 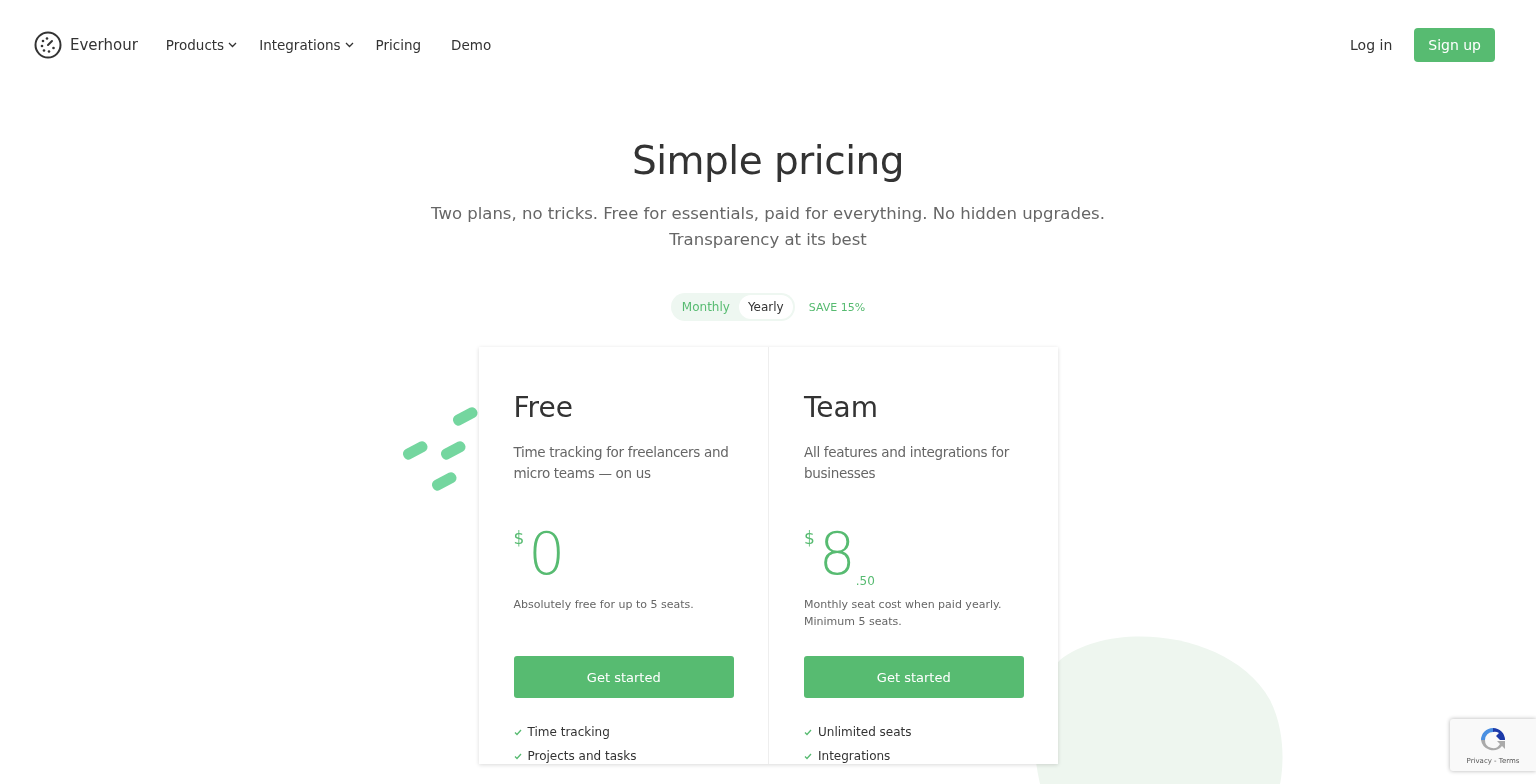 What do you see at coordinates (865, 581) in the screenshot?
I see `price-cents: .50` at bounding box center [865, 581].